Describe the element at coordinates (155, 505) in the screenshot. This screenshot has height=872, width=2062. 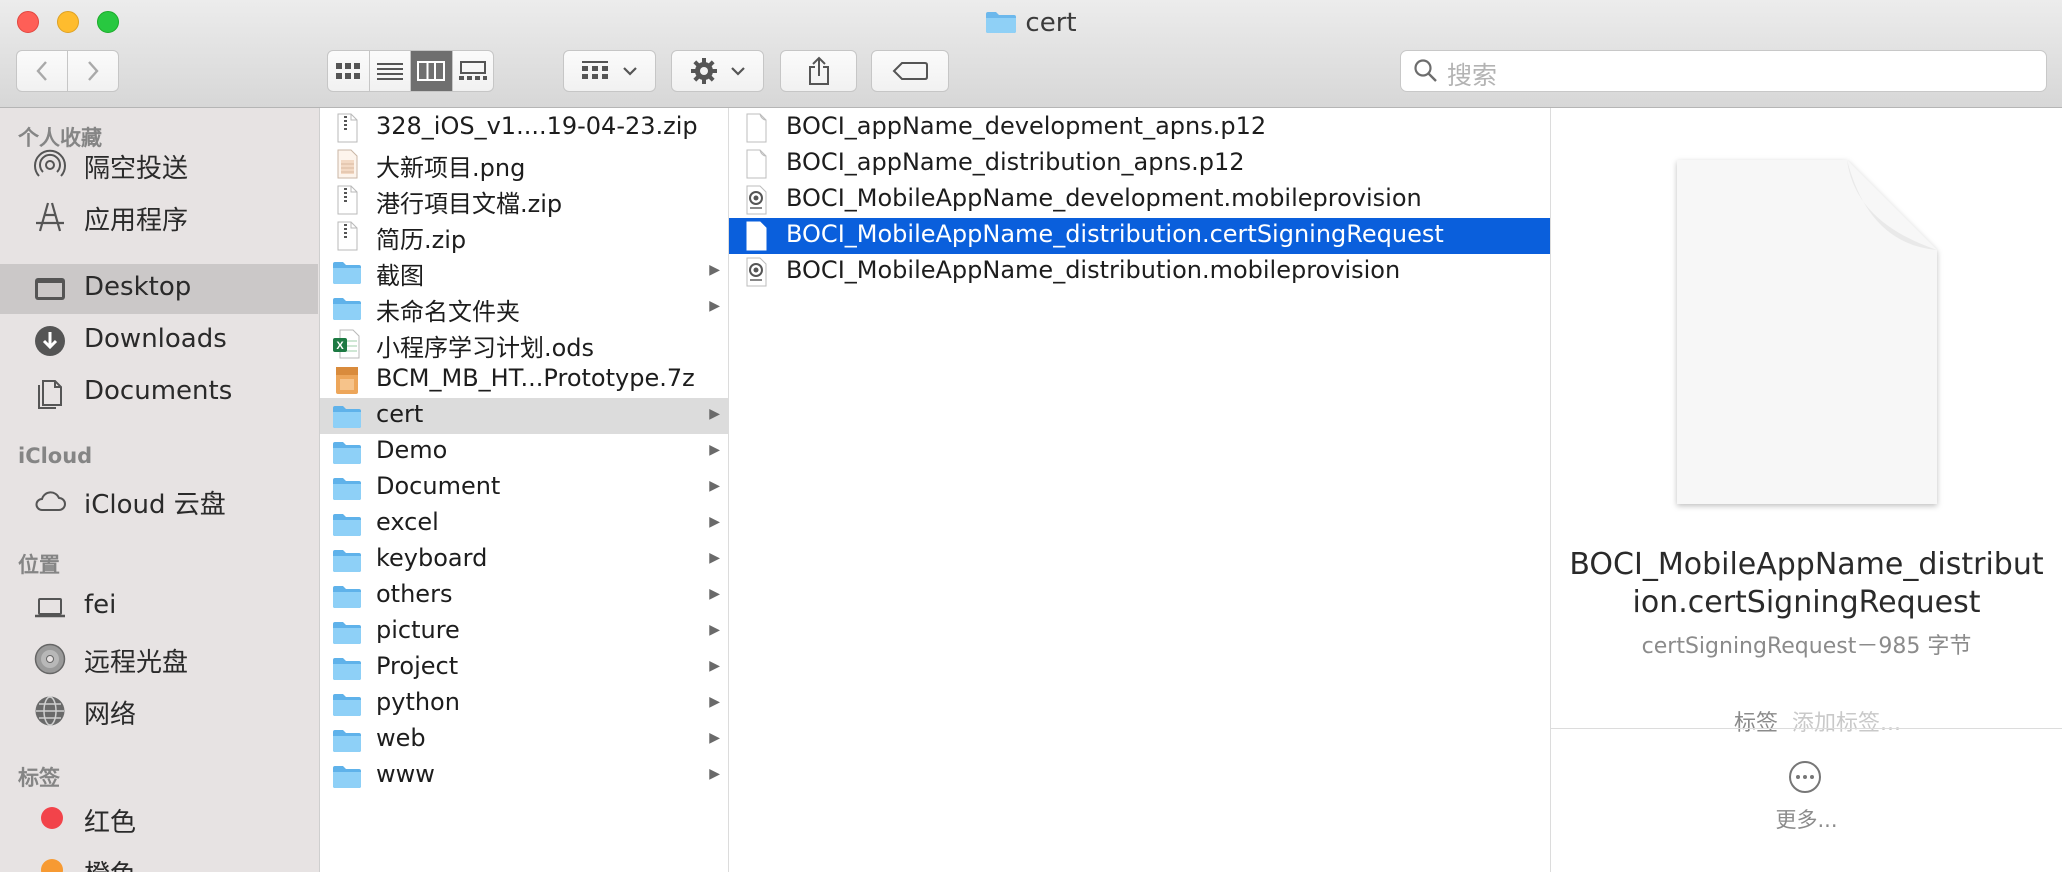
I see `sidebar-item-label: iCloud 云盘` at that location.